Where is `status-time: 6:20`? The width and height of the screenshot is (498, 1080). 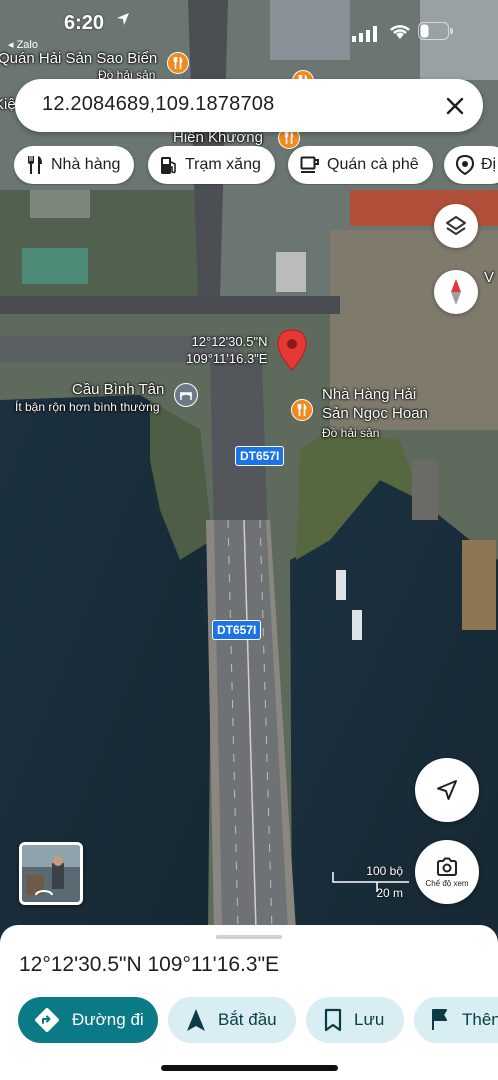 status-time: 6:20 is located at coordinates (84, 23).